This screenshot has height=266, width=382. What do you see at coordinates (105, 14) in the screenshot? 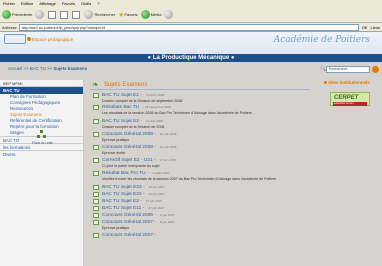
I see `search-toolbar-label: Rechercher` at bounding box center [105, 14].